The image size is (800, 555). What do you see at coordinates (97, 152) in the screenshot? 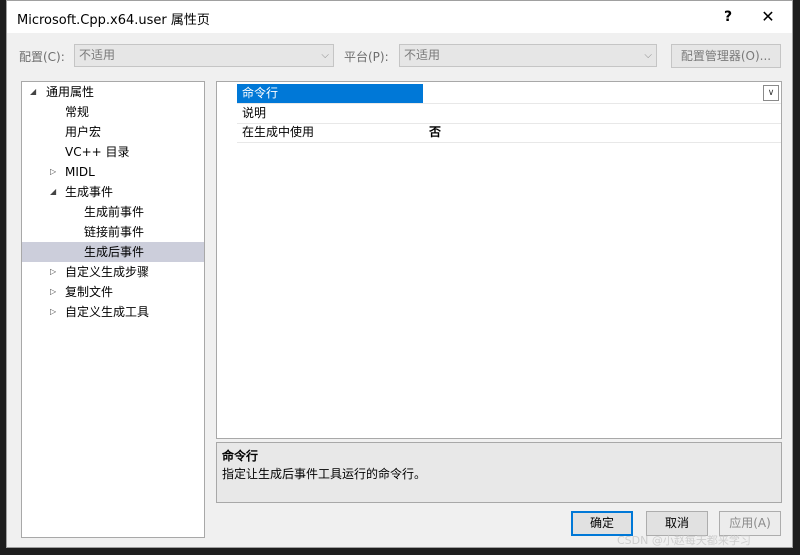
I see `tree-item-label: VC++ 目录` at bounding box center [97, 152].